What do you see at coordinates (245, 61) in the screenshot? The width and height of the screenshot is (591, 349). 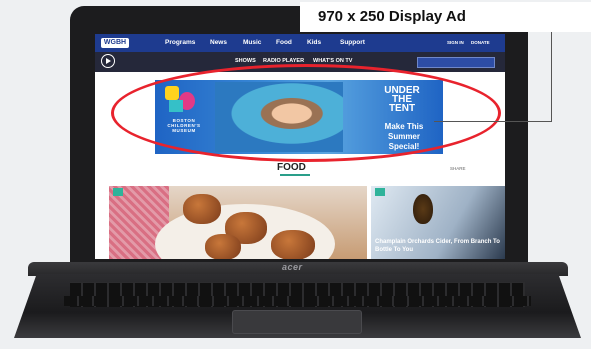 I see `subnav-shows: SHOWS` at bounding box center [245, 61].